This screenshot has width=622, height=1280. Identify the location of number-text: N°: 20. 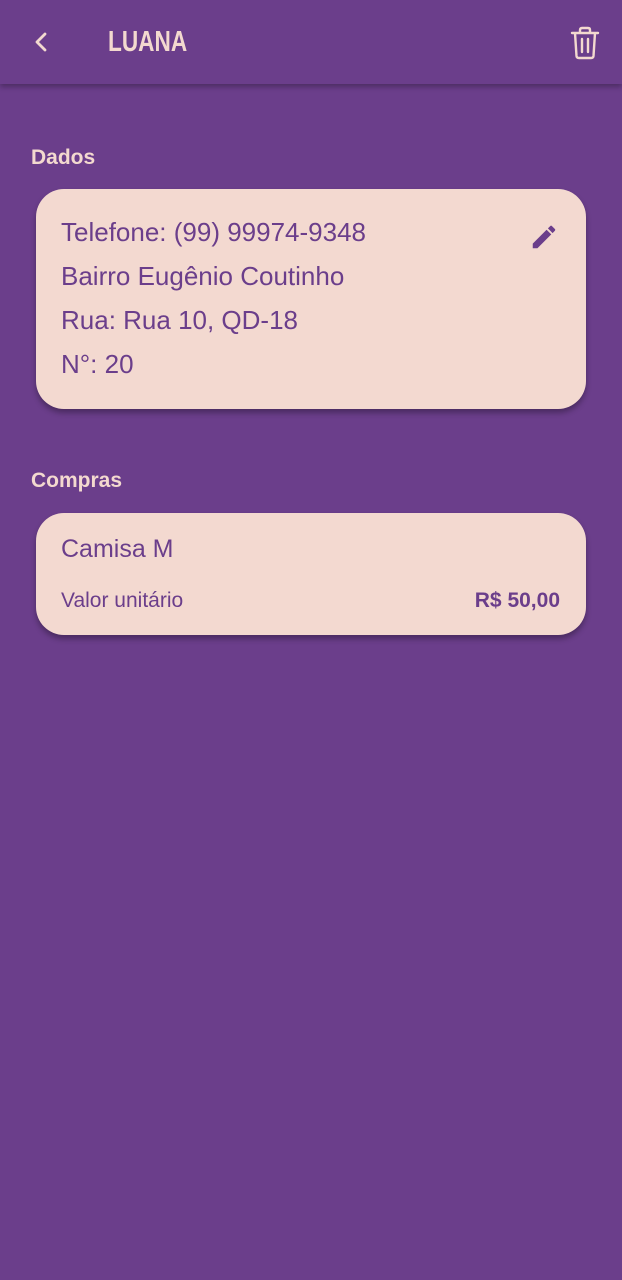
(97, 364).